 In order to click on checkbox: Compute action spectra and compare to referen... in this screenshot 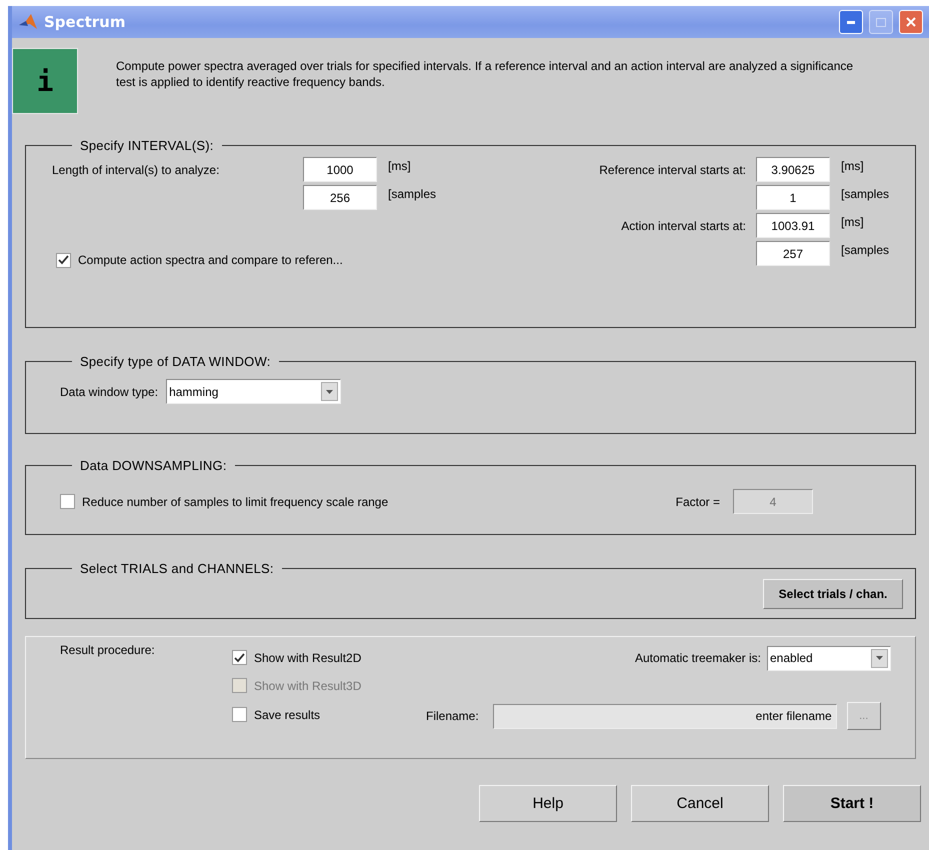, I will do `click(199, 260)`.